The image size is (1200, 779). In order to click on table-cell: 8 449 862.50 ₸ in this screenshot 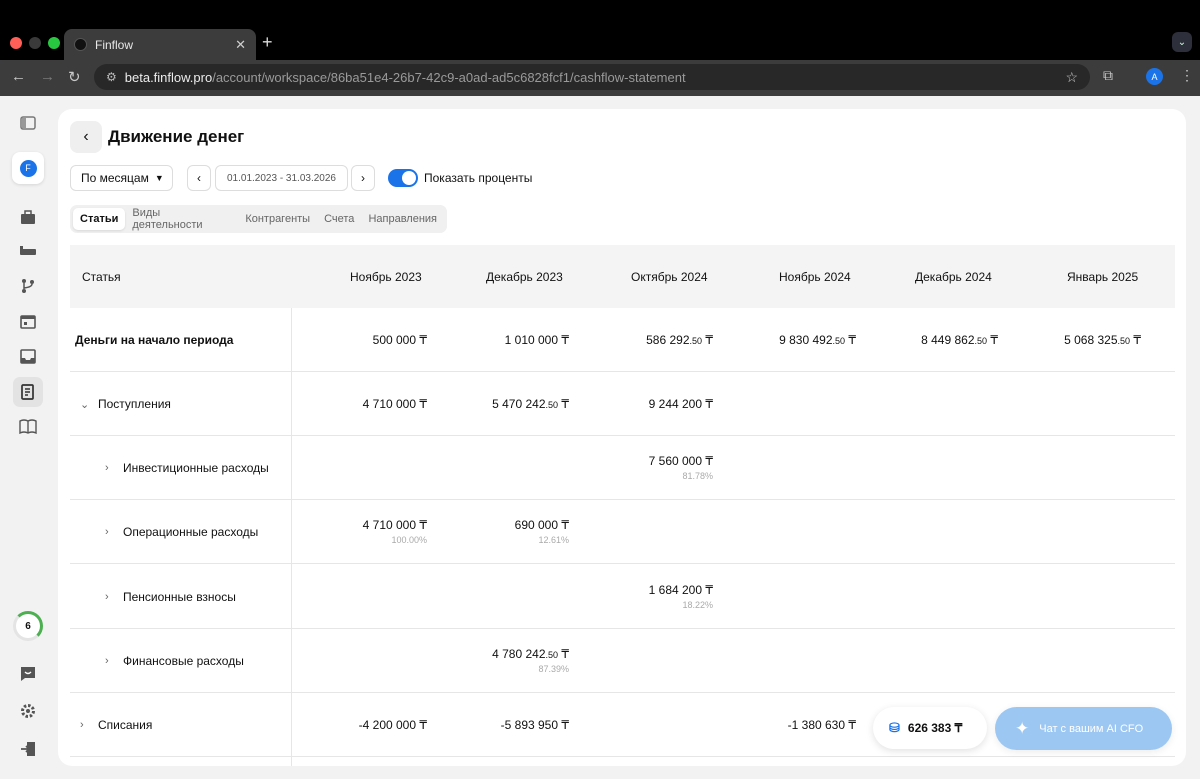, I will do `click(928, 340)`.